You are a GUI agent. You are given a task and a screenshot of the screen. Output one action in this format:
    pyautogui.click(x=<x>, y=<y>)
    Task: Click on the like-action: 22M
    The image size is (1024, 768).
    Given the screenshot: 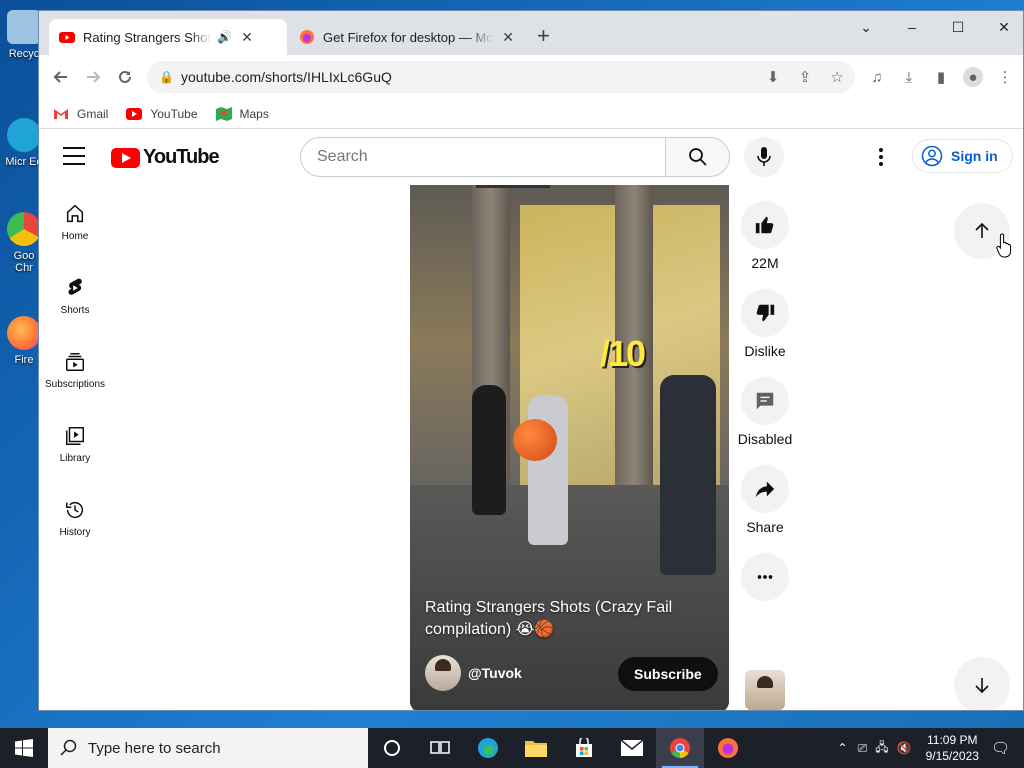 What is the action you would take?
    pyautogui.click(x=765, y=236)
    